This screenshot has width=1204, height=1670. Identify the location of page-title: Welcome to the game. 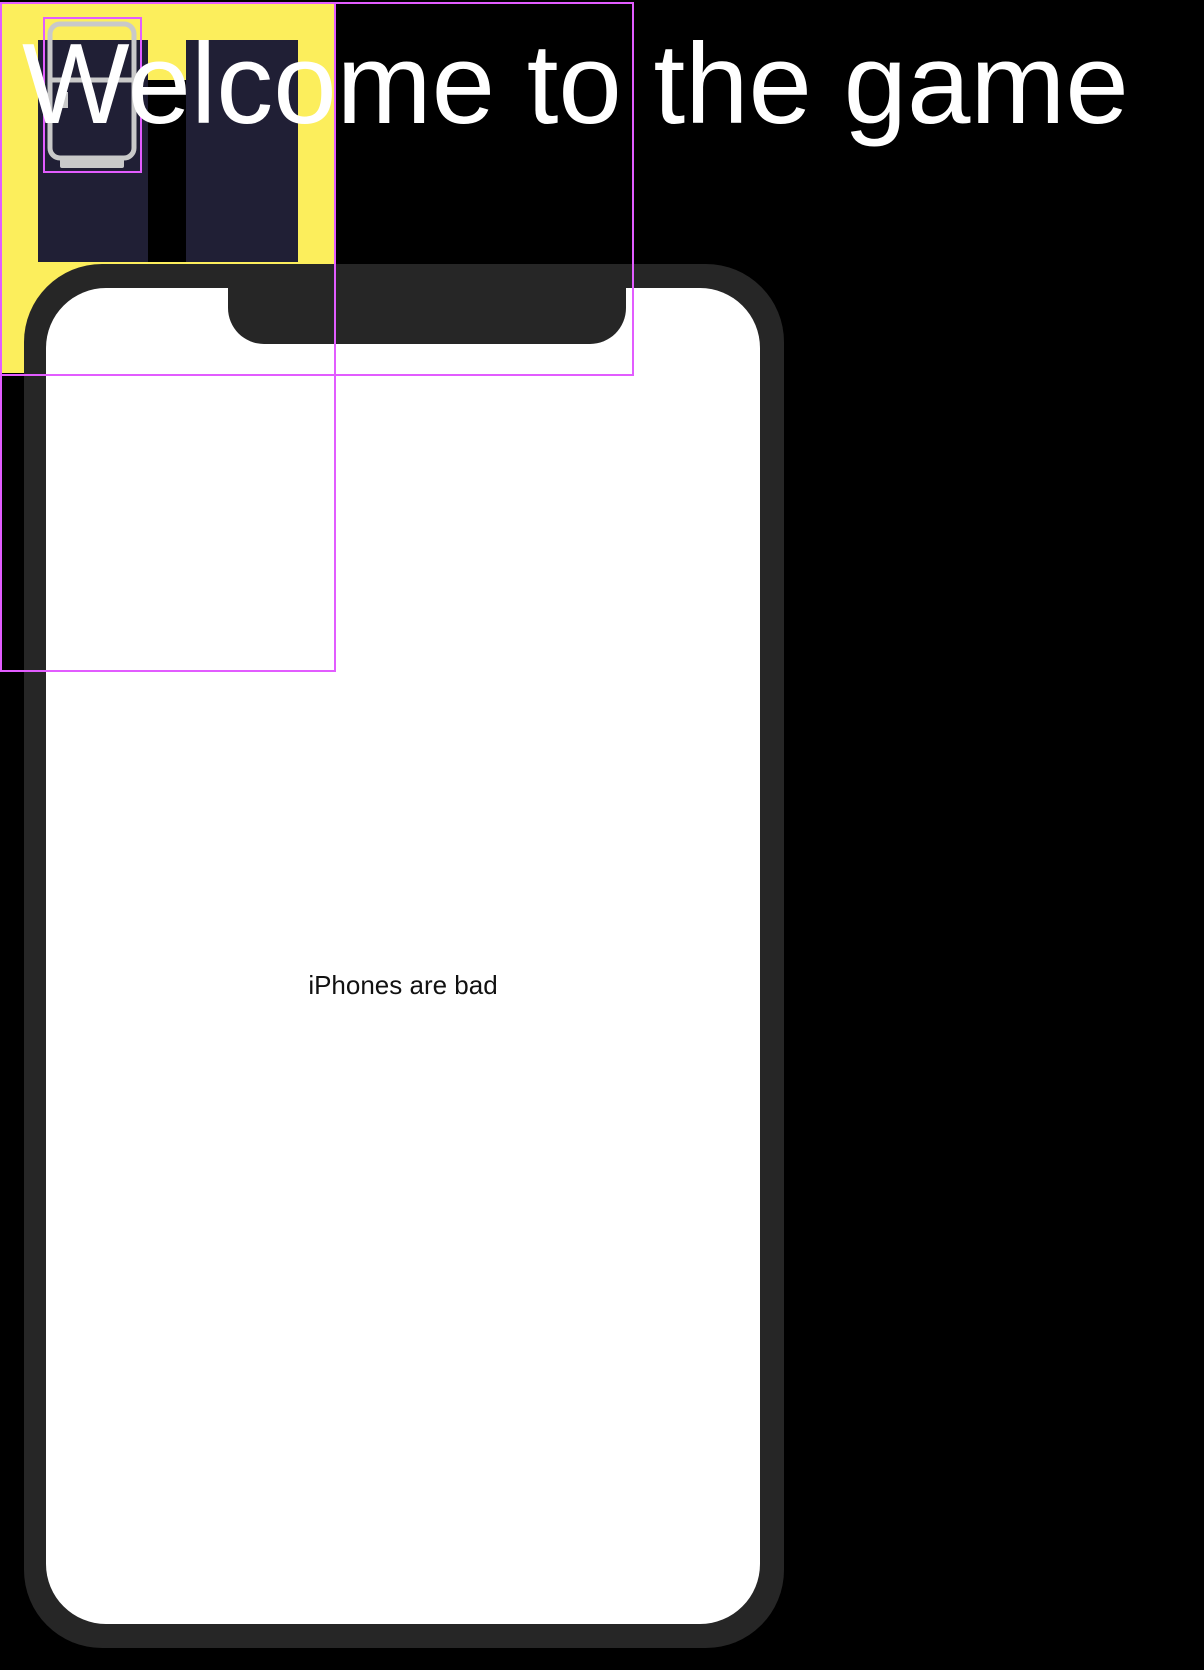
(575, 84).